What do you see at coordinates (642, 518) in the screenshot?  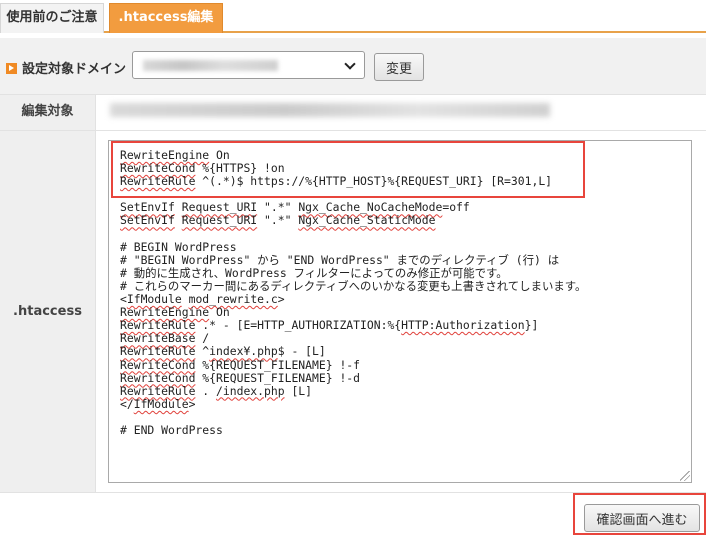 I see `confirm-button: 確認画面へ進む` at bounding box center [642, 518].